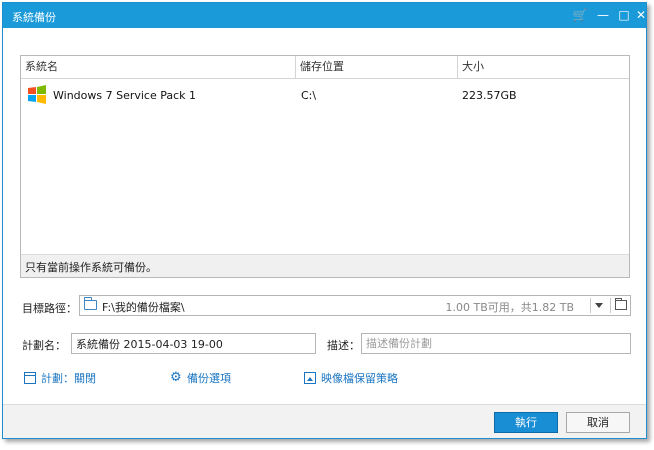 This screenshot has height=450, width=654. What do you see at coordinates (599, 305) in the screenshot?
I see `chevron-down-icon` at bounding box center [599, 305].